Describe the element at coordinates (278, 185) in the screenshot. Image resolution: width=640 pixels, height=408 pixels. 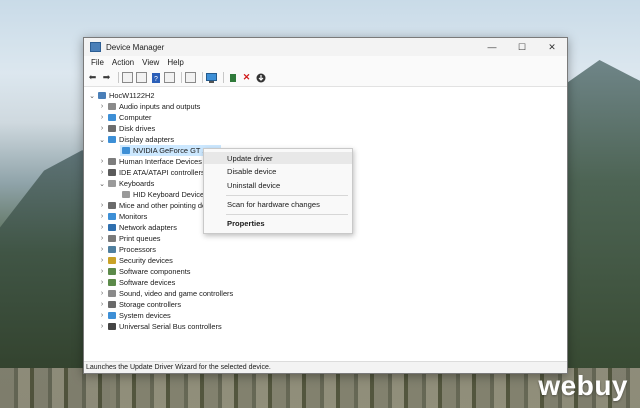
I see `uninstall-device-menu-item: Uninstall device` at that location.